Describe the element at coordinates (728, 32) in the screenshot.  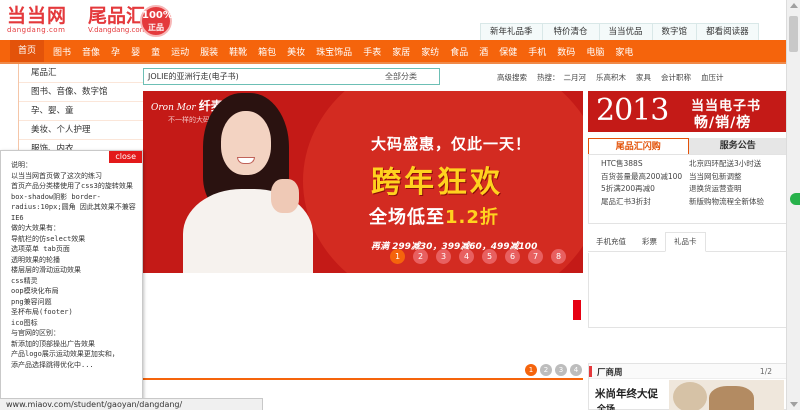
I see `top-tab: 都看阅读器` at that location.